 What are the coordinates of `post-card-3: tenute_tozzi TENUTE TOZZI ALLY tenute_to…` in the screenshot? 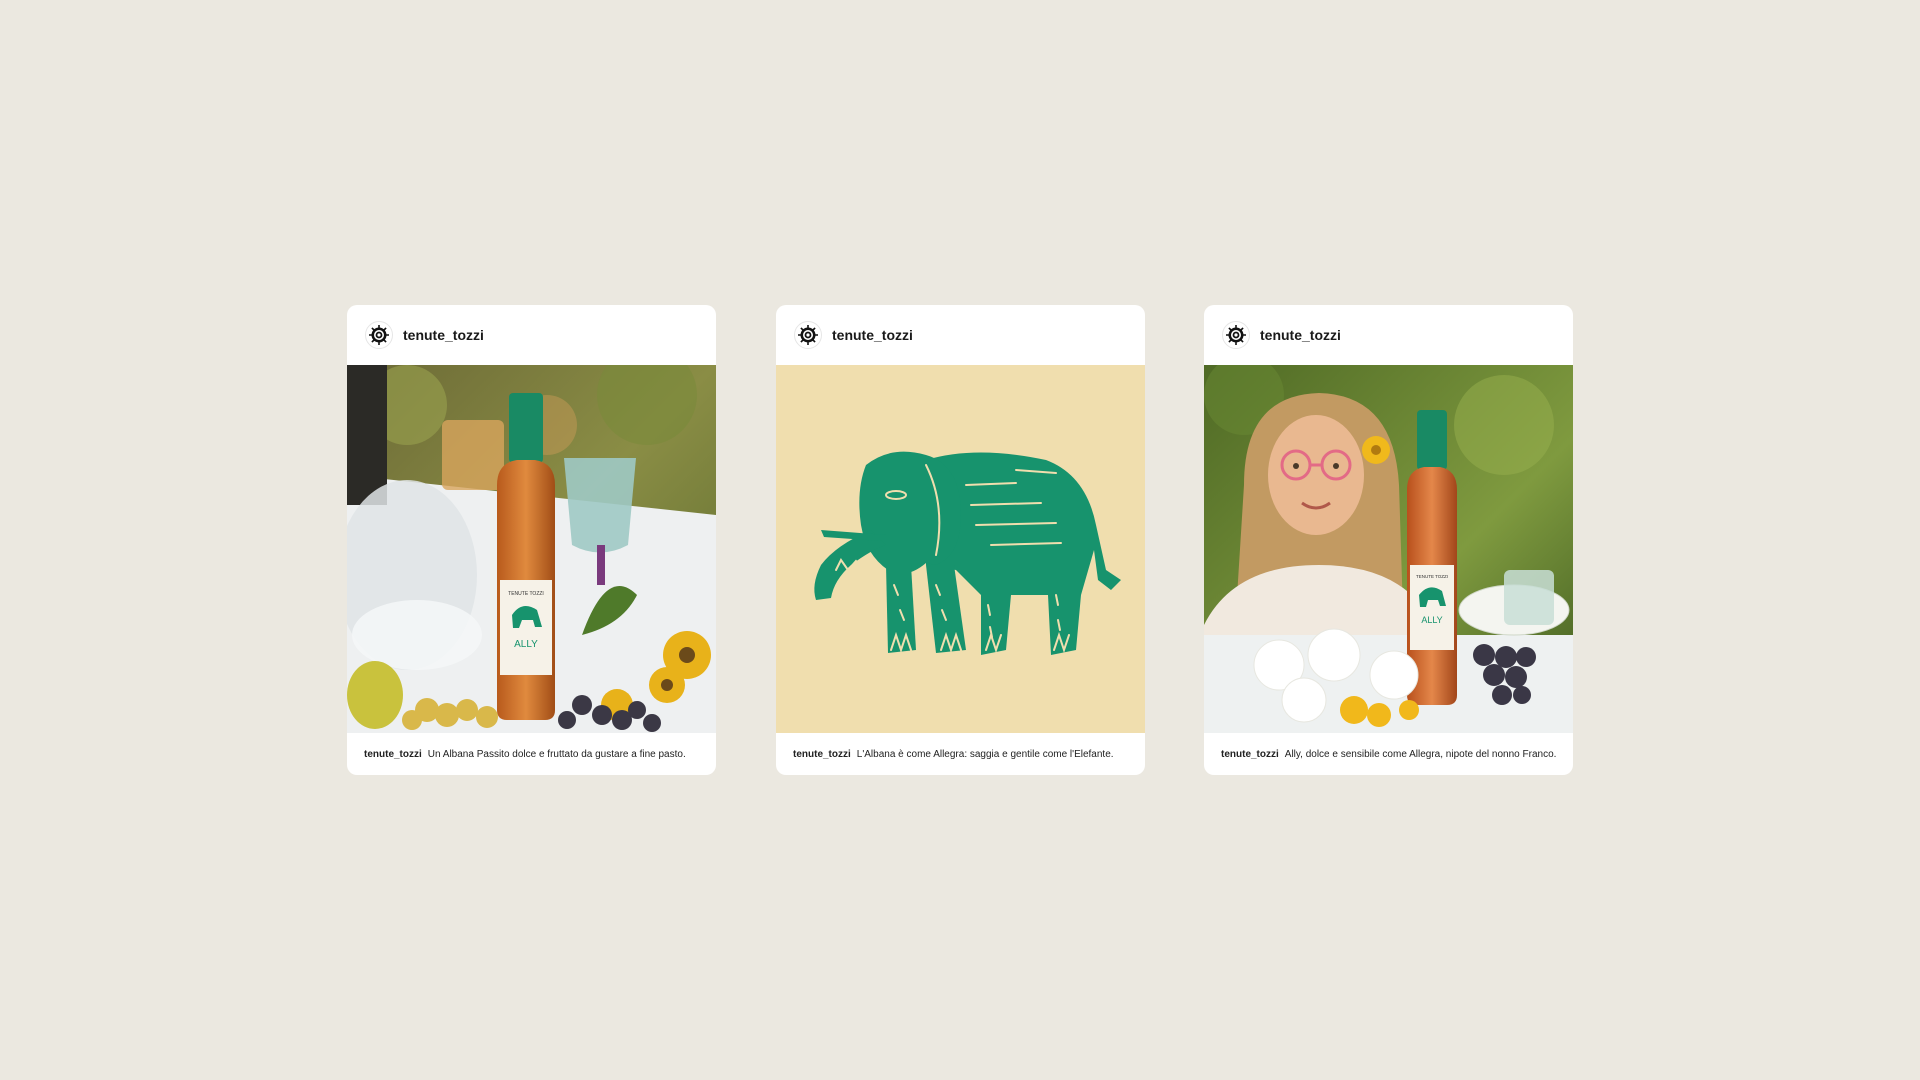 It's located at (1388, 540).